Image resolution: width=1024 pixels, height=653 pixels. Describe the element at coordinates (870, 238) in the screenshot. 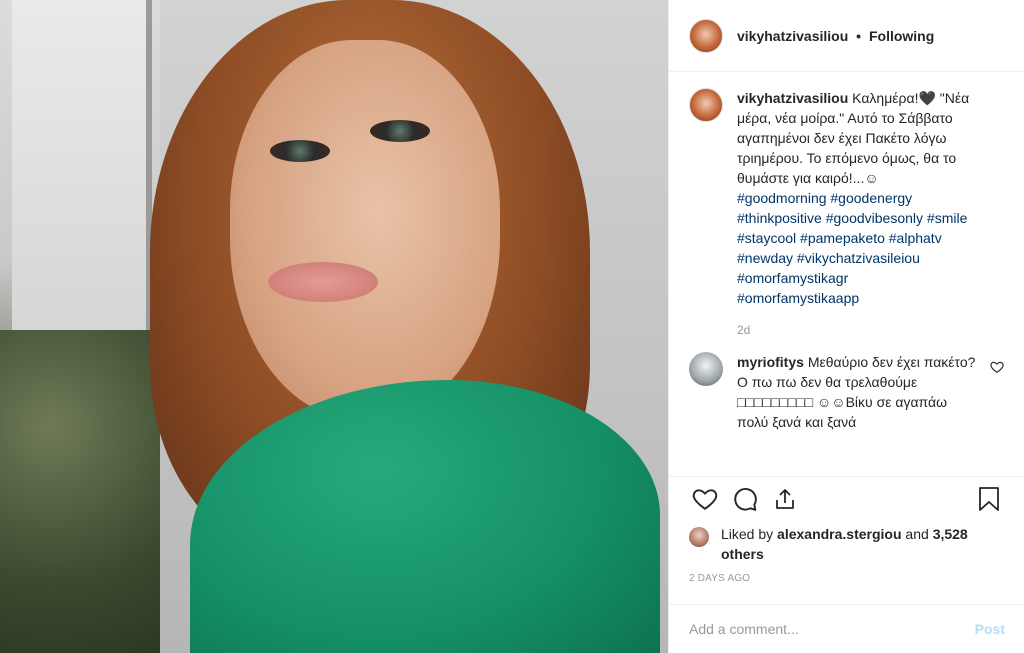

I see `hashtag-line-3: #staycool #pamepaketo #alphatv` at that location.